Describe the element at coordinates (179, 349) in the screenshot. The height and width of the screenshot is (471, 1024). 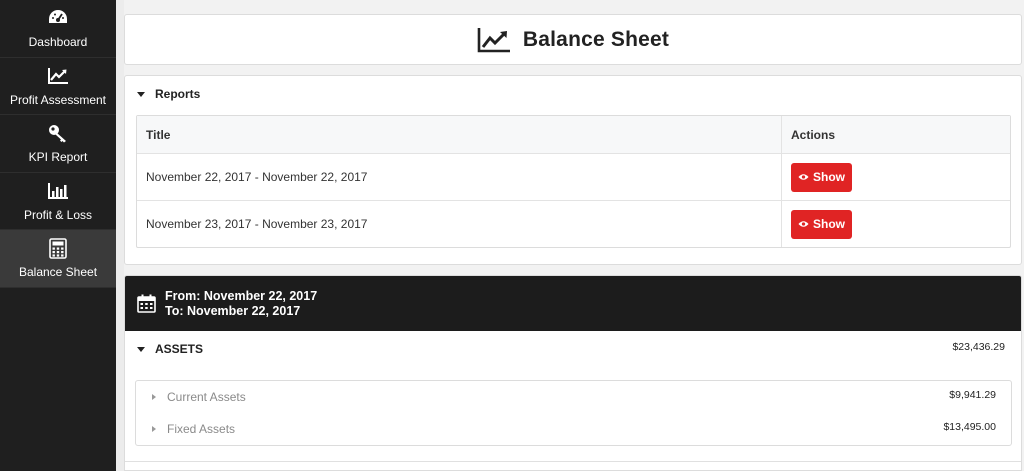
I see `assets-label: ASSETS` at that location.